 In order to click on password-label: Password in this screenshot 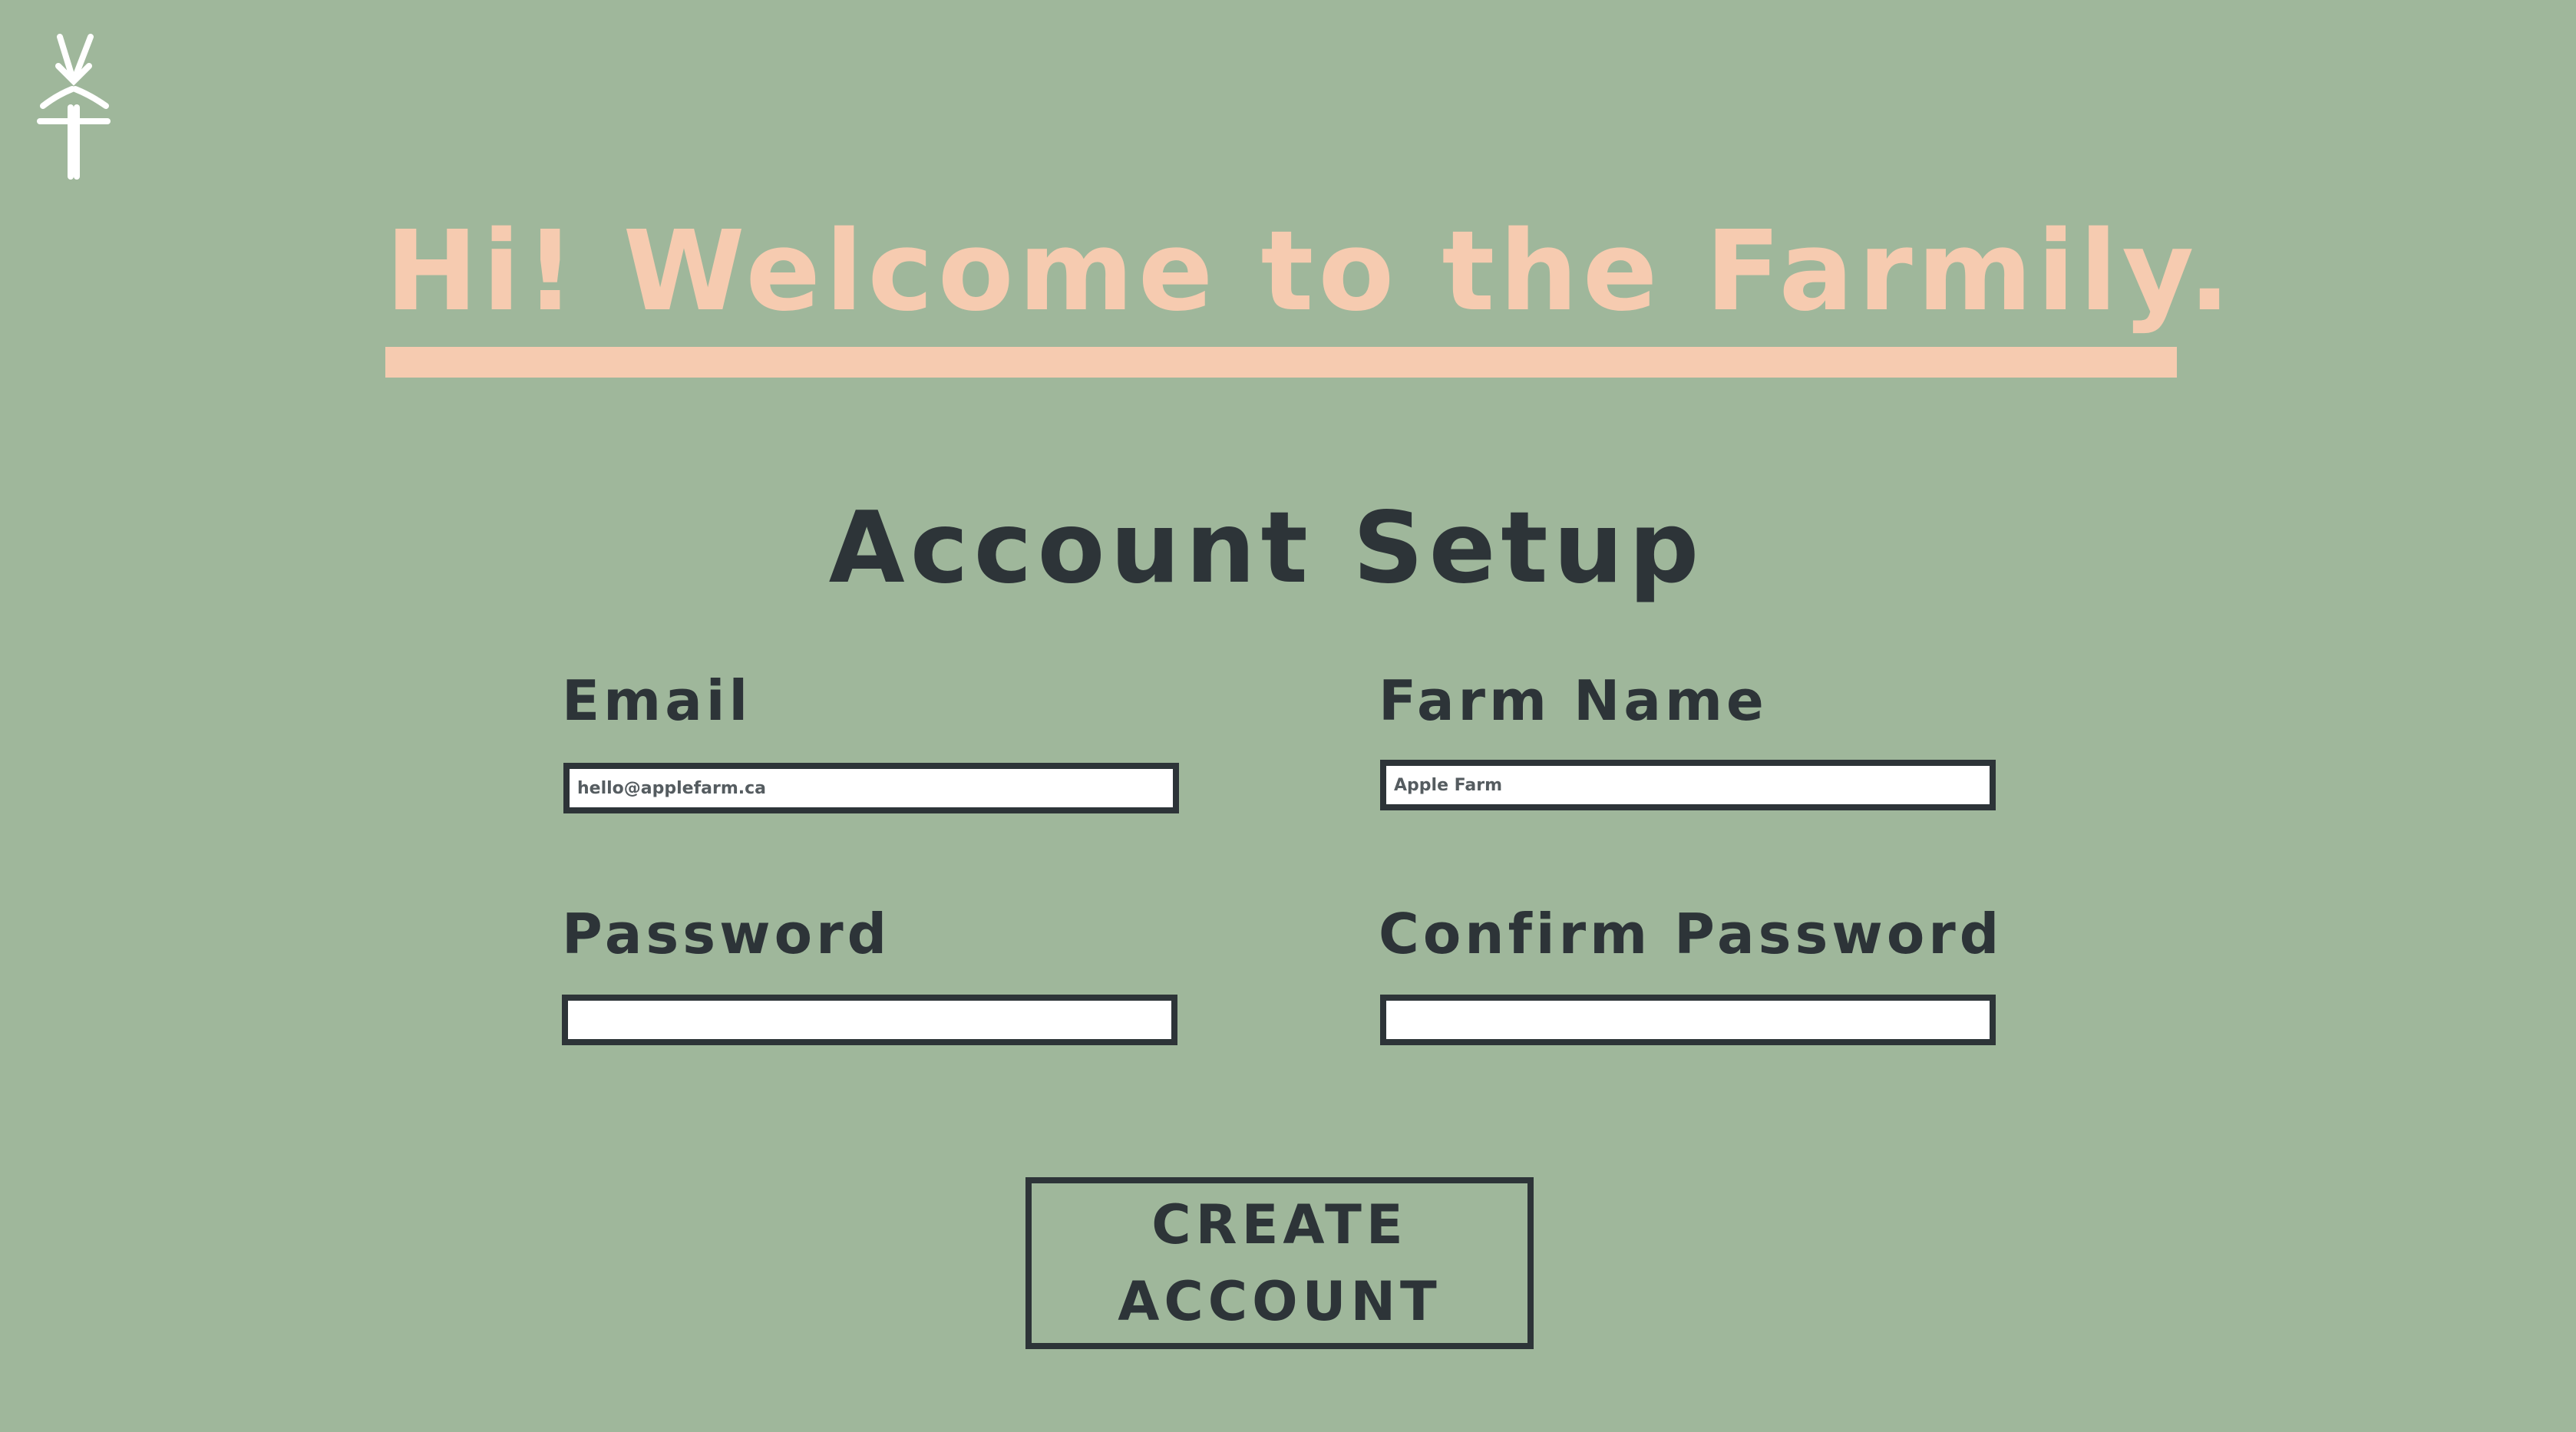, I will do `click(726, 934)`.